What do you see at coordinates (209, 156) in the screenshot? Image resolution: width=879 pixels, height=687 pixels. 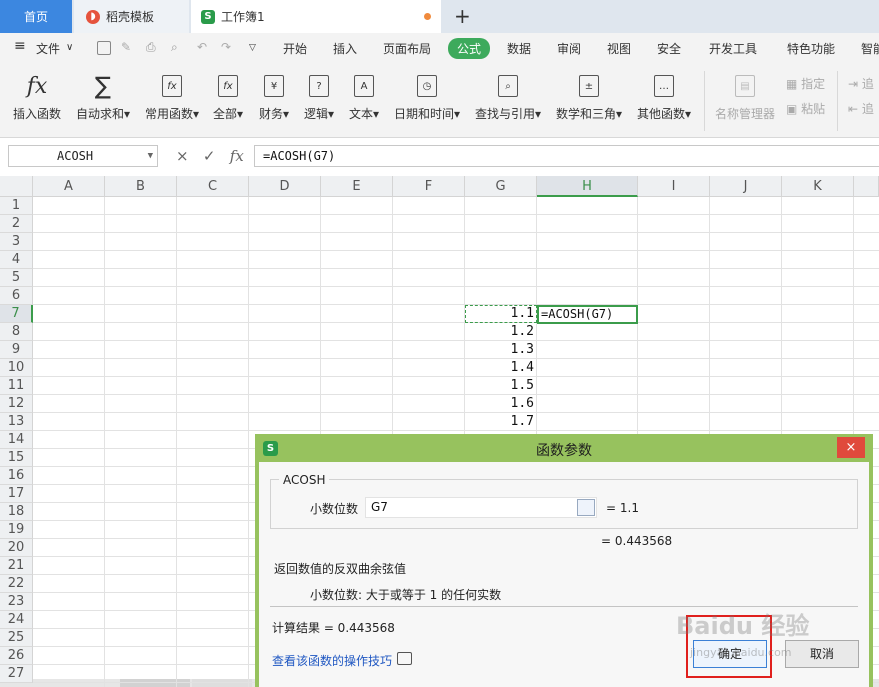 I see `confirm-icon: ✓` at bounding box center [209, 156].